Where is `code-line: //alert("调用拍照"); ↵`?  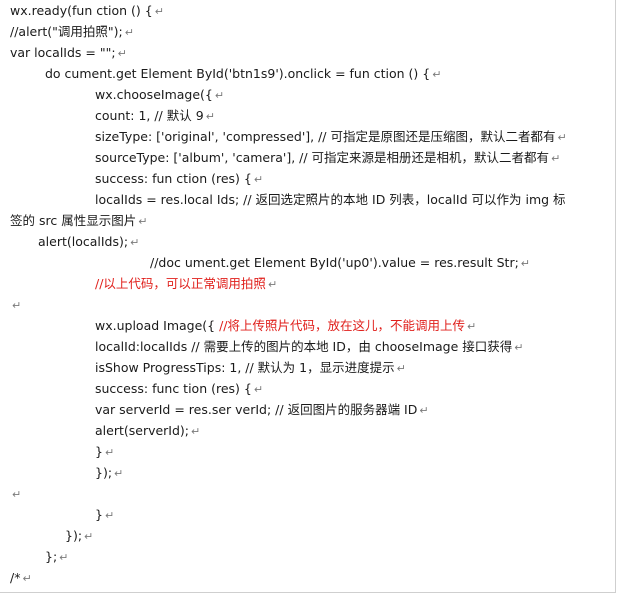 code-line: //alert("调用拍照"); ↵ is located at coordinates (72, 31).